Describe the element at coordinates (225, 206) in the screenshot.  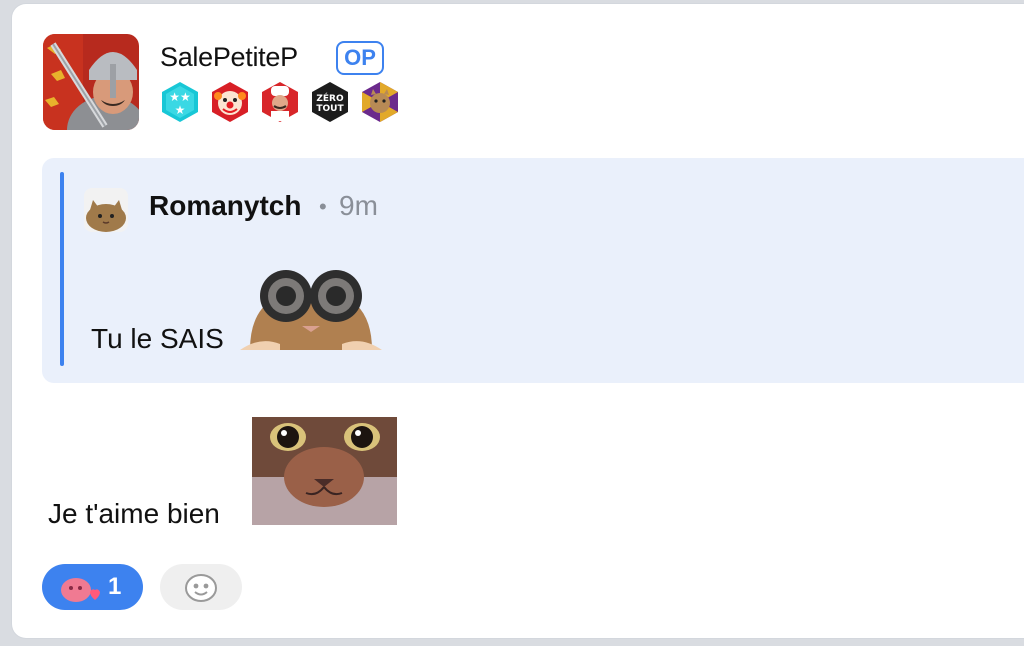
I see `quoted-author-name: Romanytch` at that location.